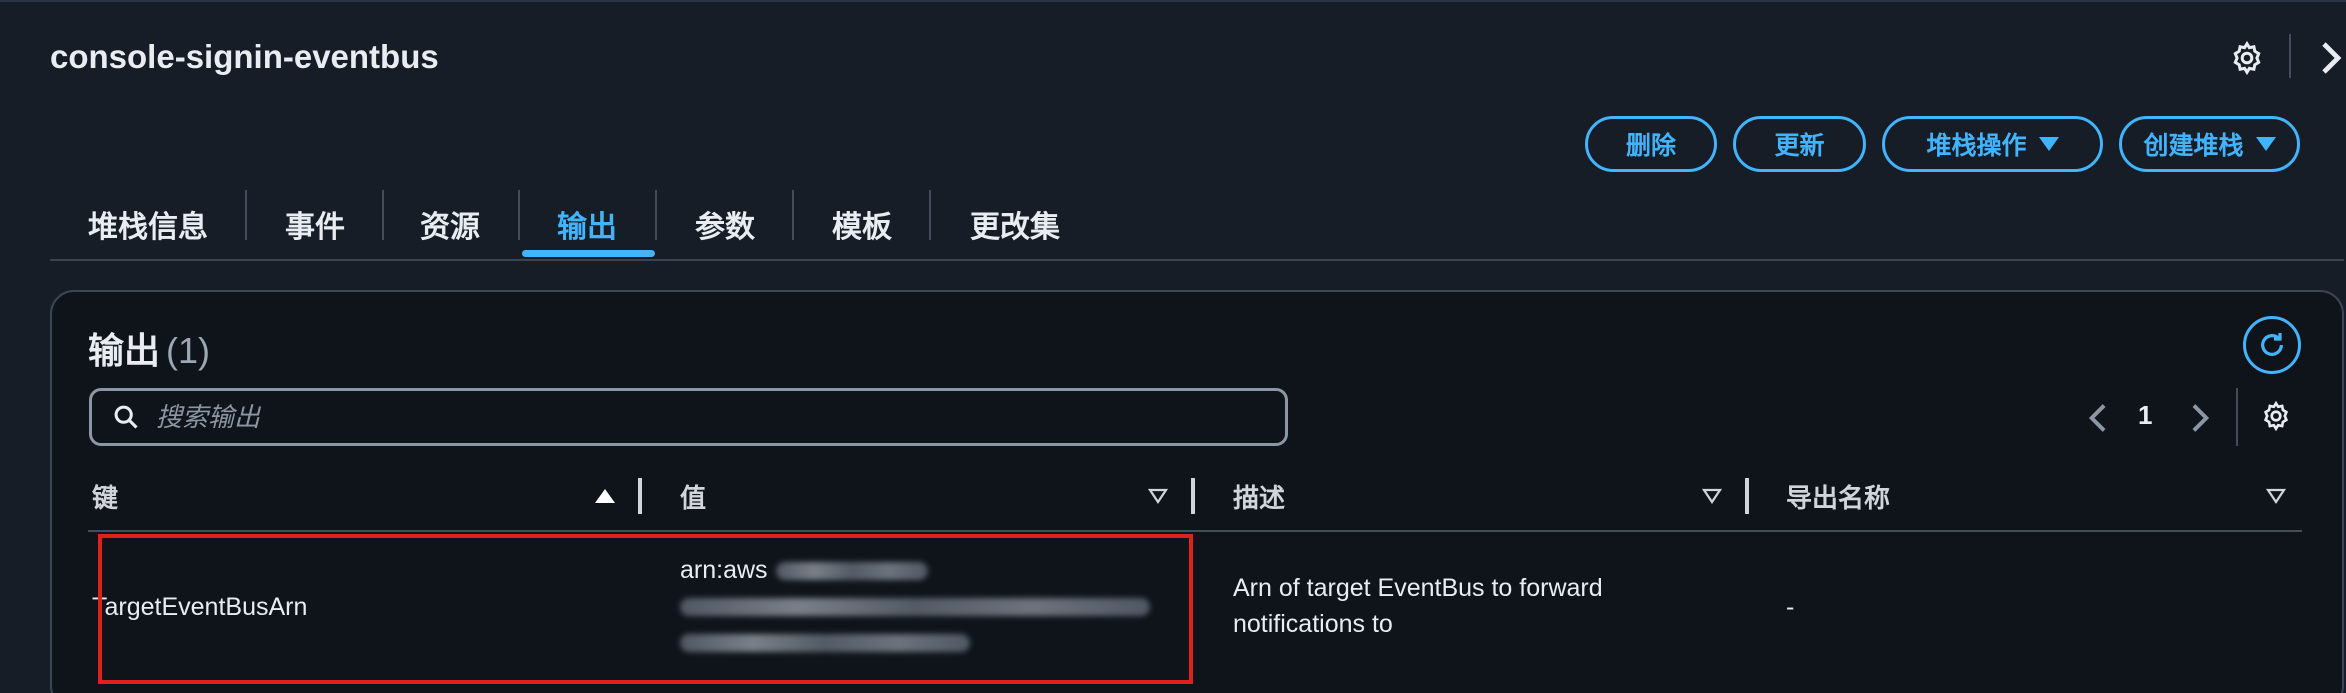 This screenshot has height=693, width=2346. I want to click on delete-button-label: 删除, so click(1650, 146).